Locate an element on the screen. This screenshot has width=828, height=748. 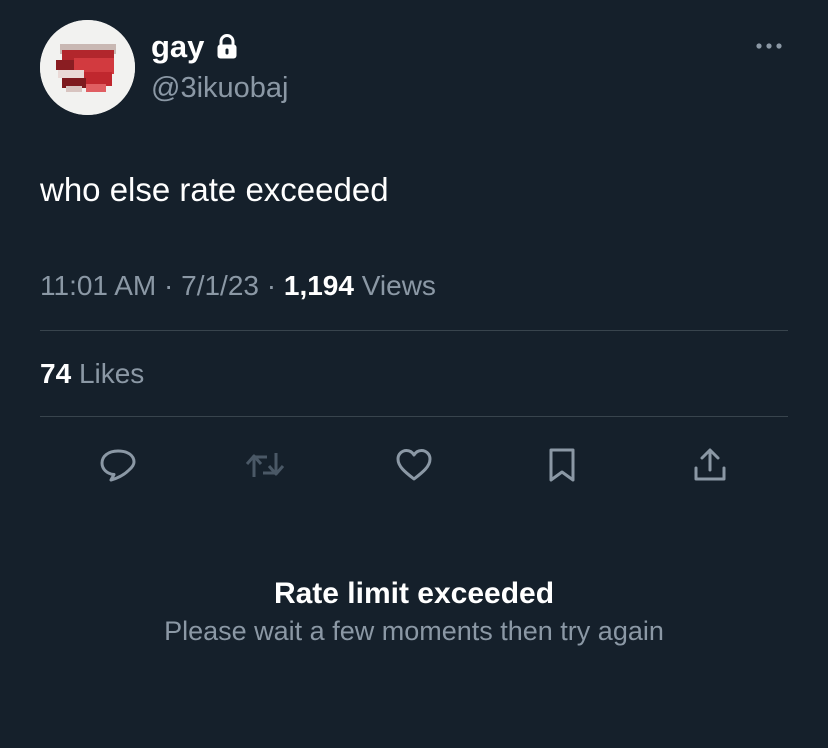
bookmark-icon is located at coordinates (562, 465).